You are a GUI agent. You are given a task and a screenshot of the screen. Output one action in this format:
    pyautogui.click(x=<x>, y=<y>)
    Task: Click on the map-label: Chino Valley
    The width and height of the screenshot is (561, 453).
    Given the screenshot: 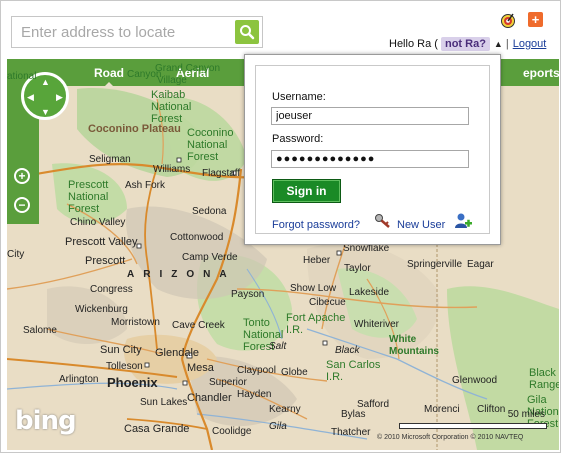 What is the action you would take?
    pyautogui.click(x=98, y=222)
    